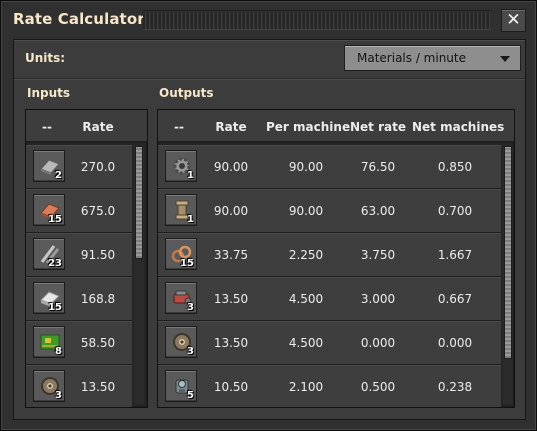 This screenshot has width=537, height=431. Describe the element at coordinates (317, 20) in the screenshot. I see `drag-handle` at that location.